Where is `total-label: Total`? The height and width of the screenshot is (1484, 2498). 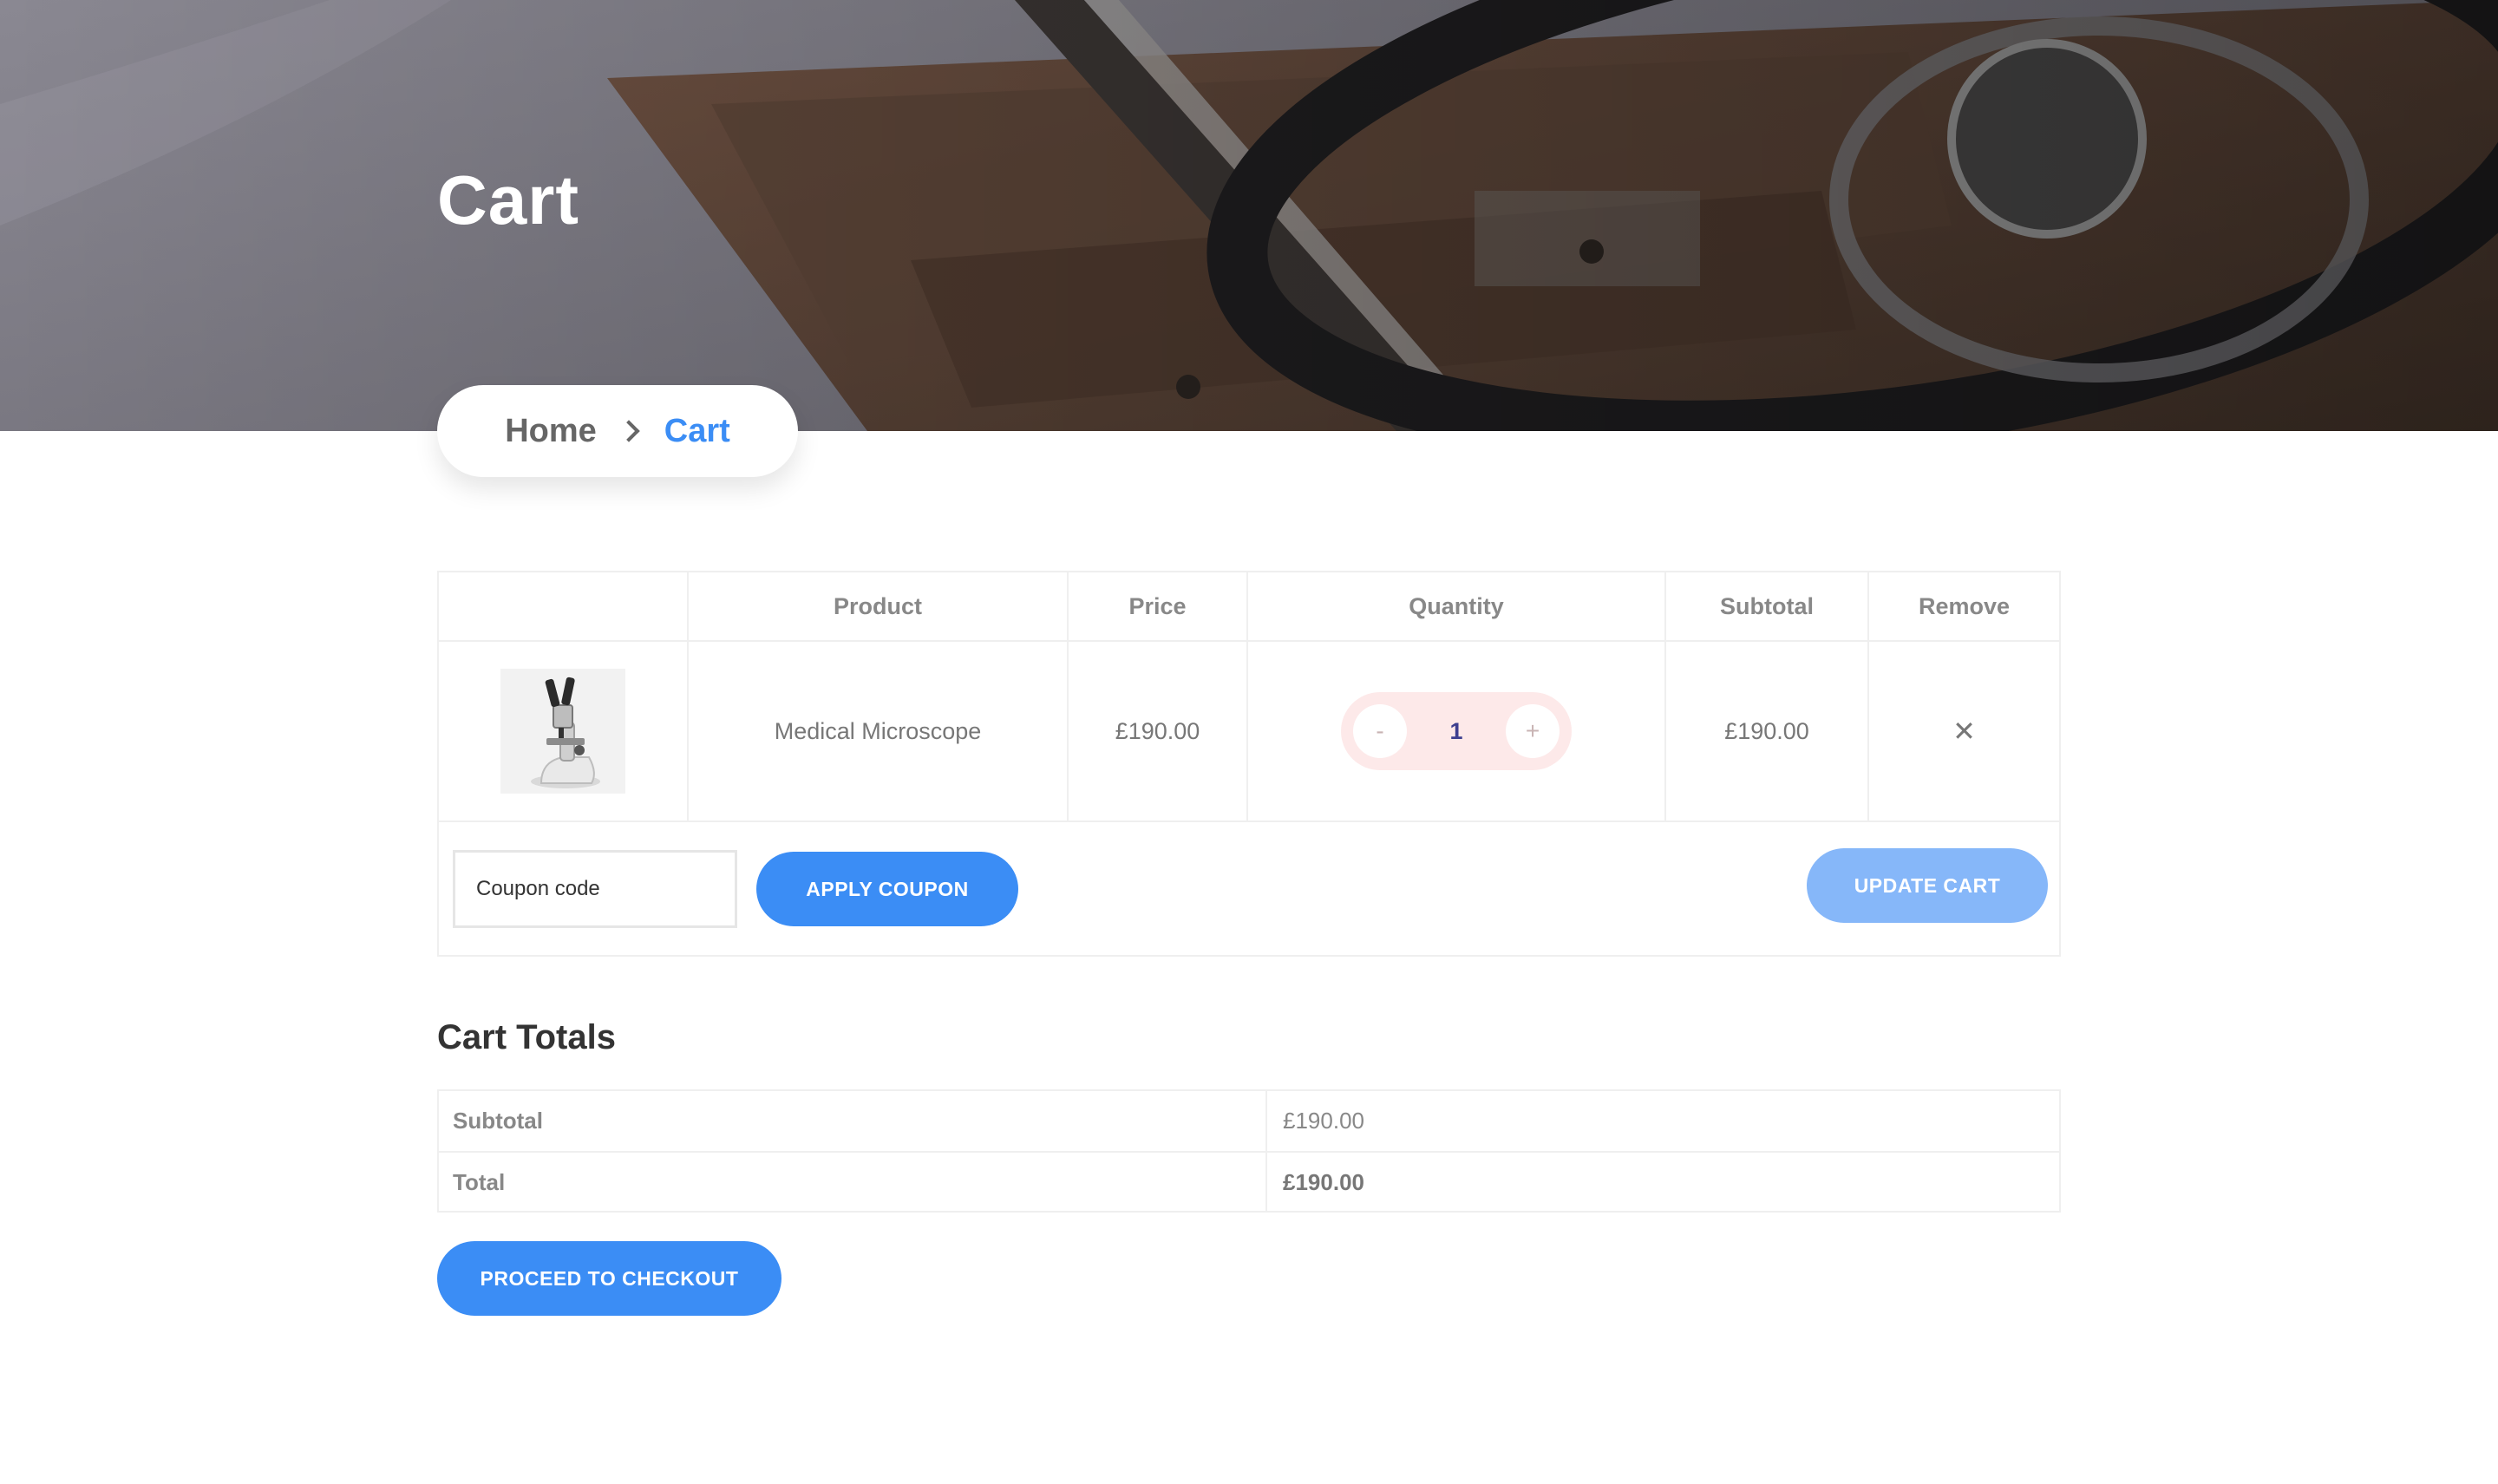 total-label: Total is located at coordinates (853, 1183).